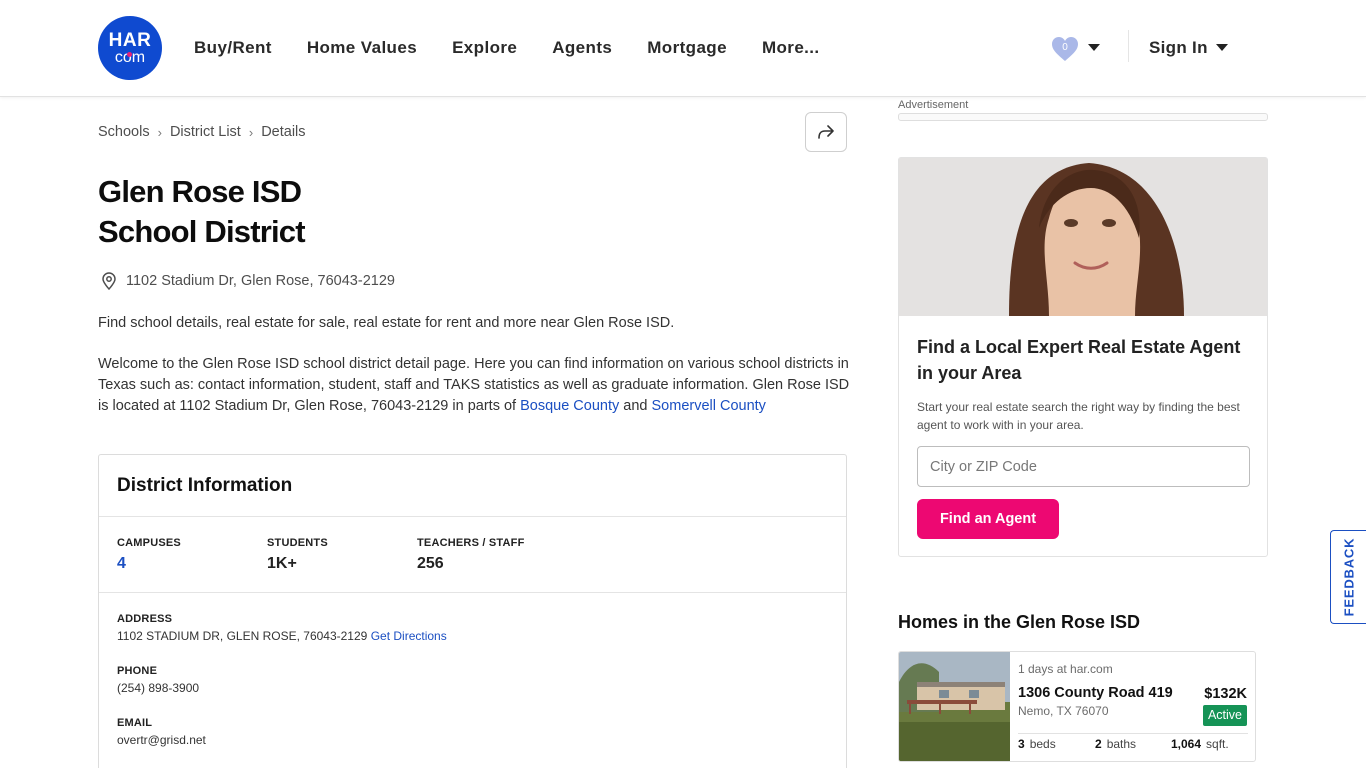 This screenshot has width=1366, height=768. I want to click on stat-teachers-staff: TEACHERS / STAFF 256, so click(471, 554).